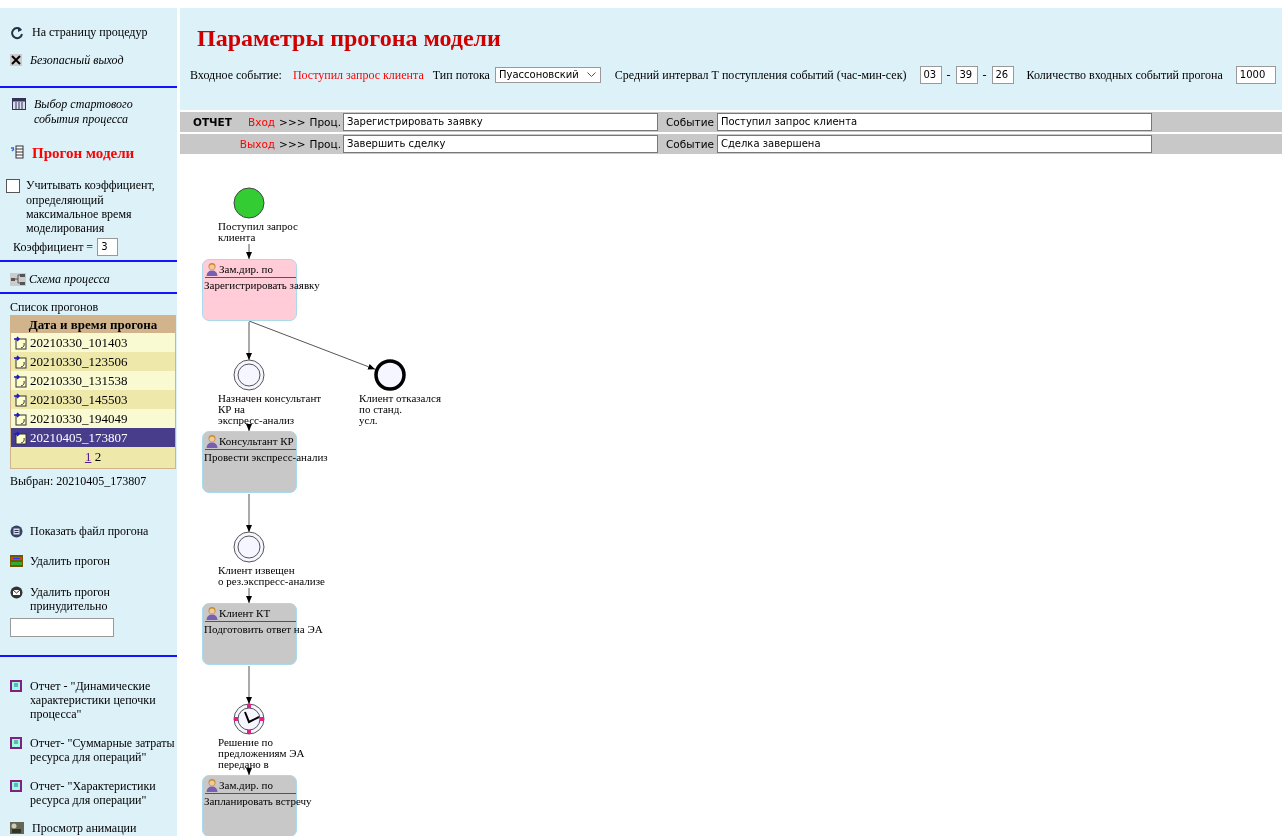 Image resolution: width=1282 pixels, height=836 pixels. I want to click on list-icon, so click(17, 152).